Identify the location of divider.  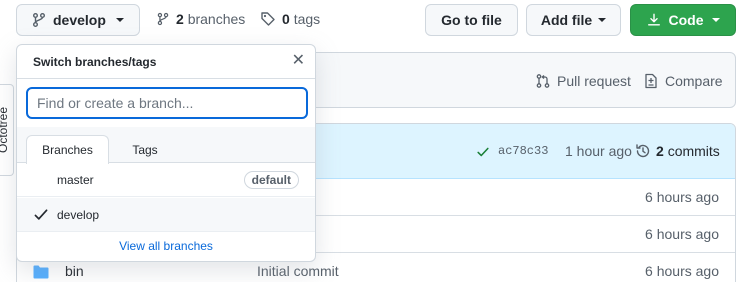
(166, 78).